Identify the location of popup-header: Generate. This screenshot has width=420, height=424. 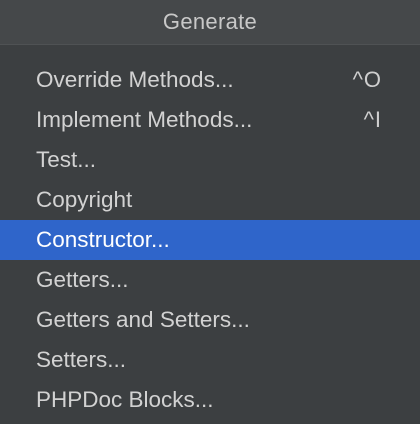
(210, 22).